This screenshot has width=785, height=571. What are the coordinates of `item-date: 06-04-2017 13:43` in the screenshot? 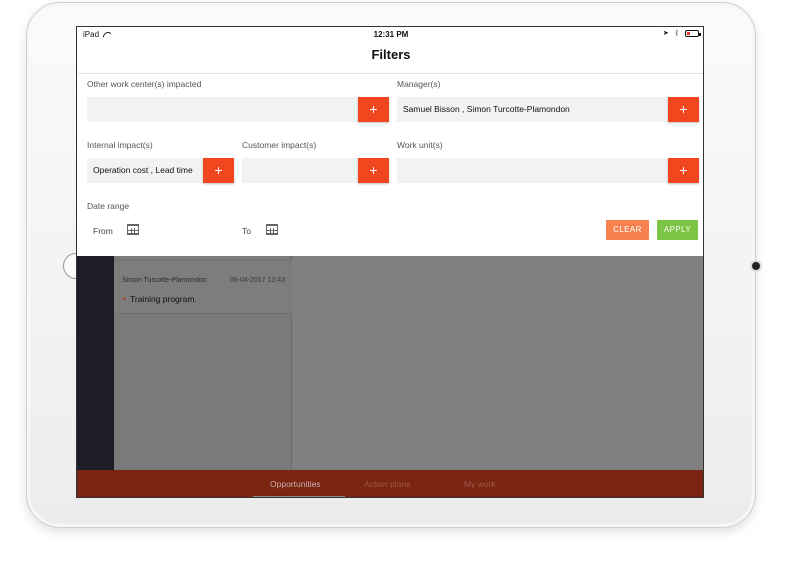 It's located at (257, 280).